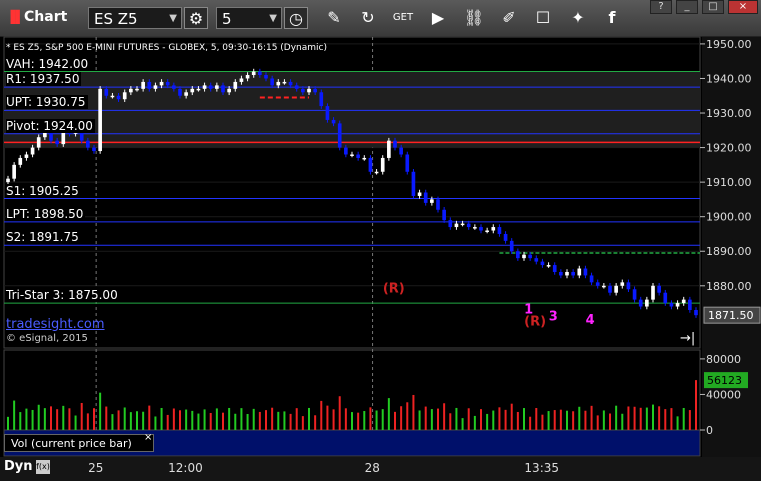 This screenshot has height=481, width=761. What do you see at coordinates (50, 125) in the screenshot?
I see `level-label: Pivot: 1924.00` at bounding box center [50, 125].